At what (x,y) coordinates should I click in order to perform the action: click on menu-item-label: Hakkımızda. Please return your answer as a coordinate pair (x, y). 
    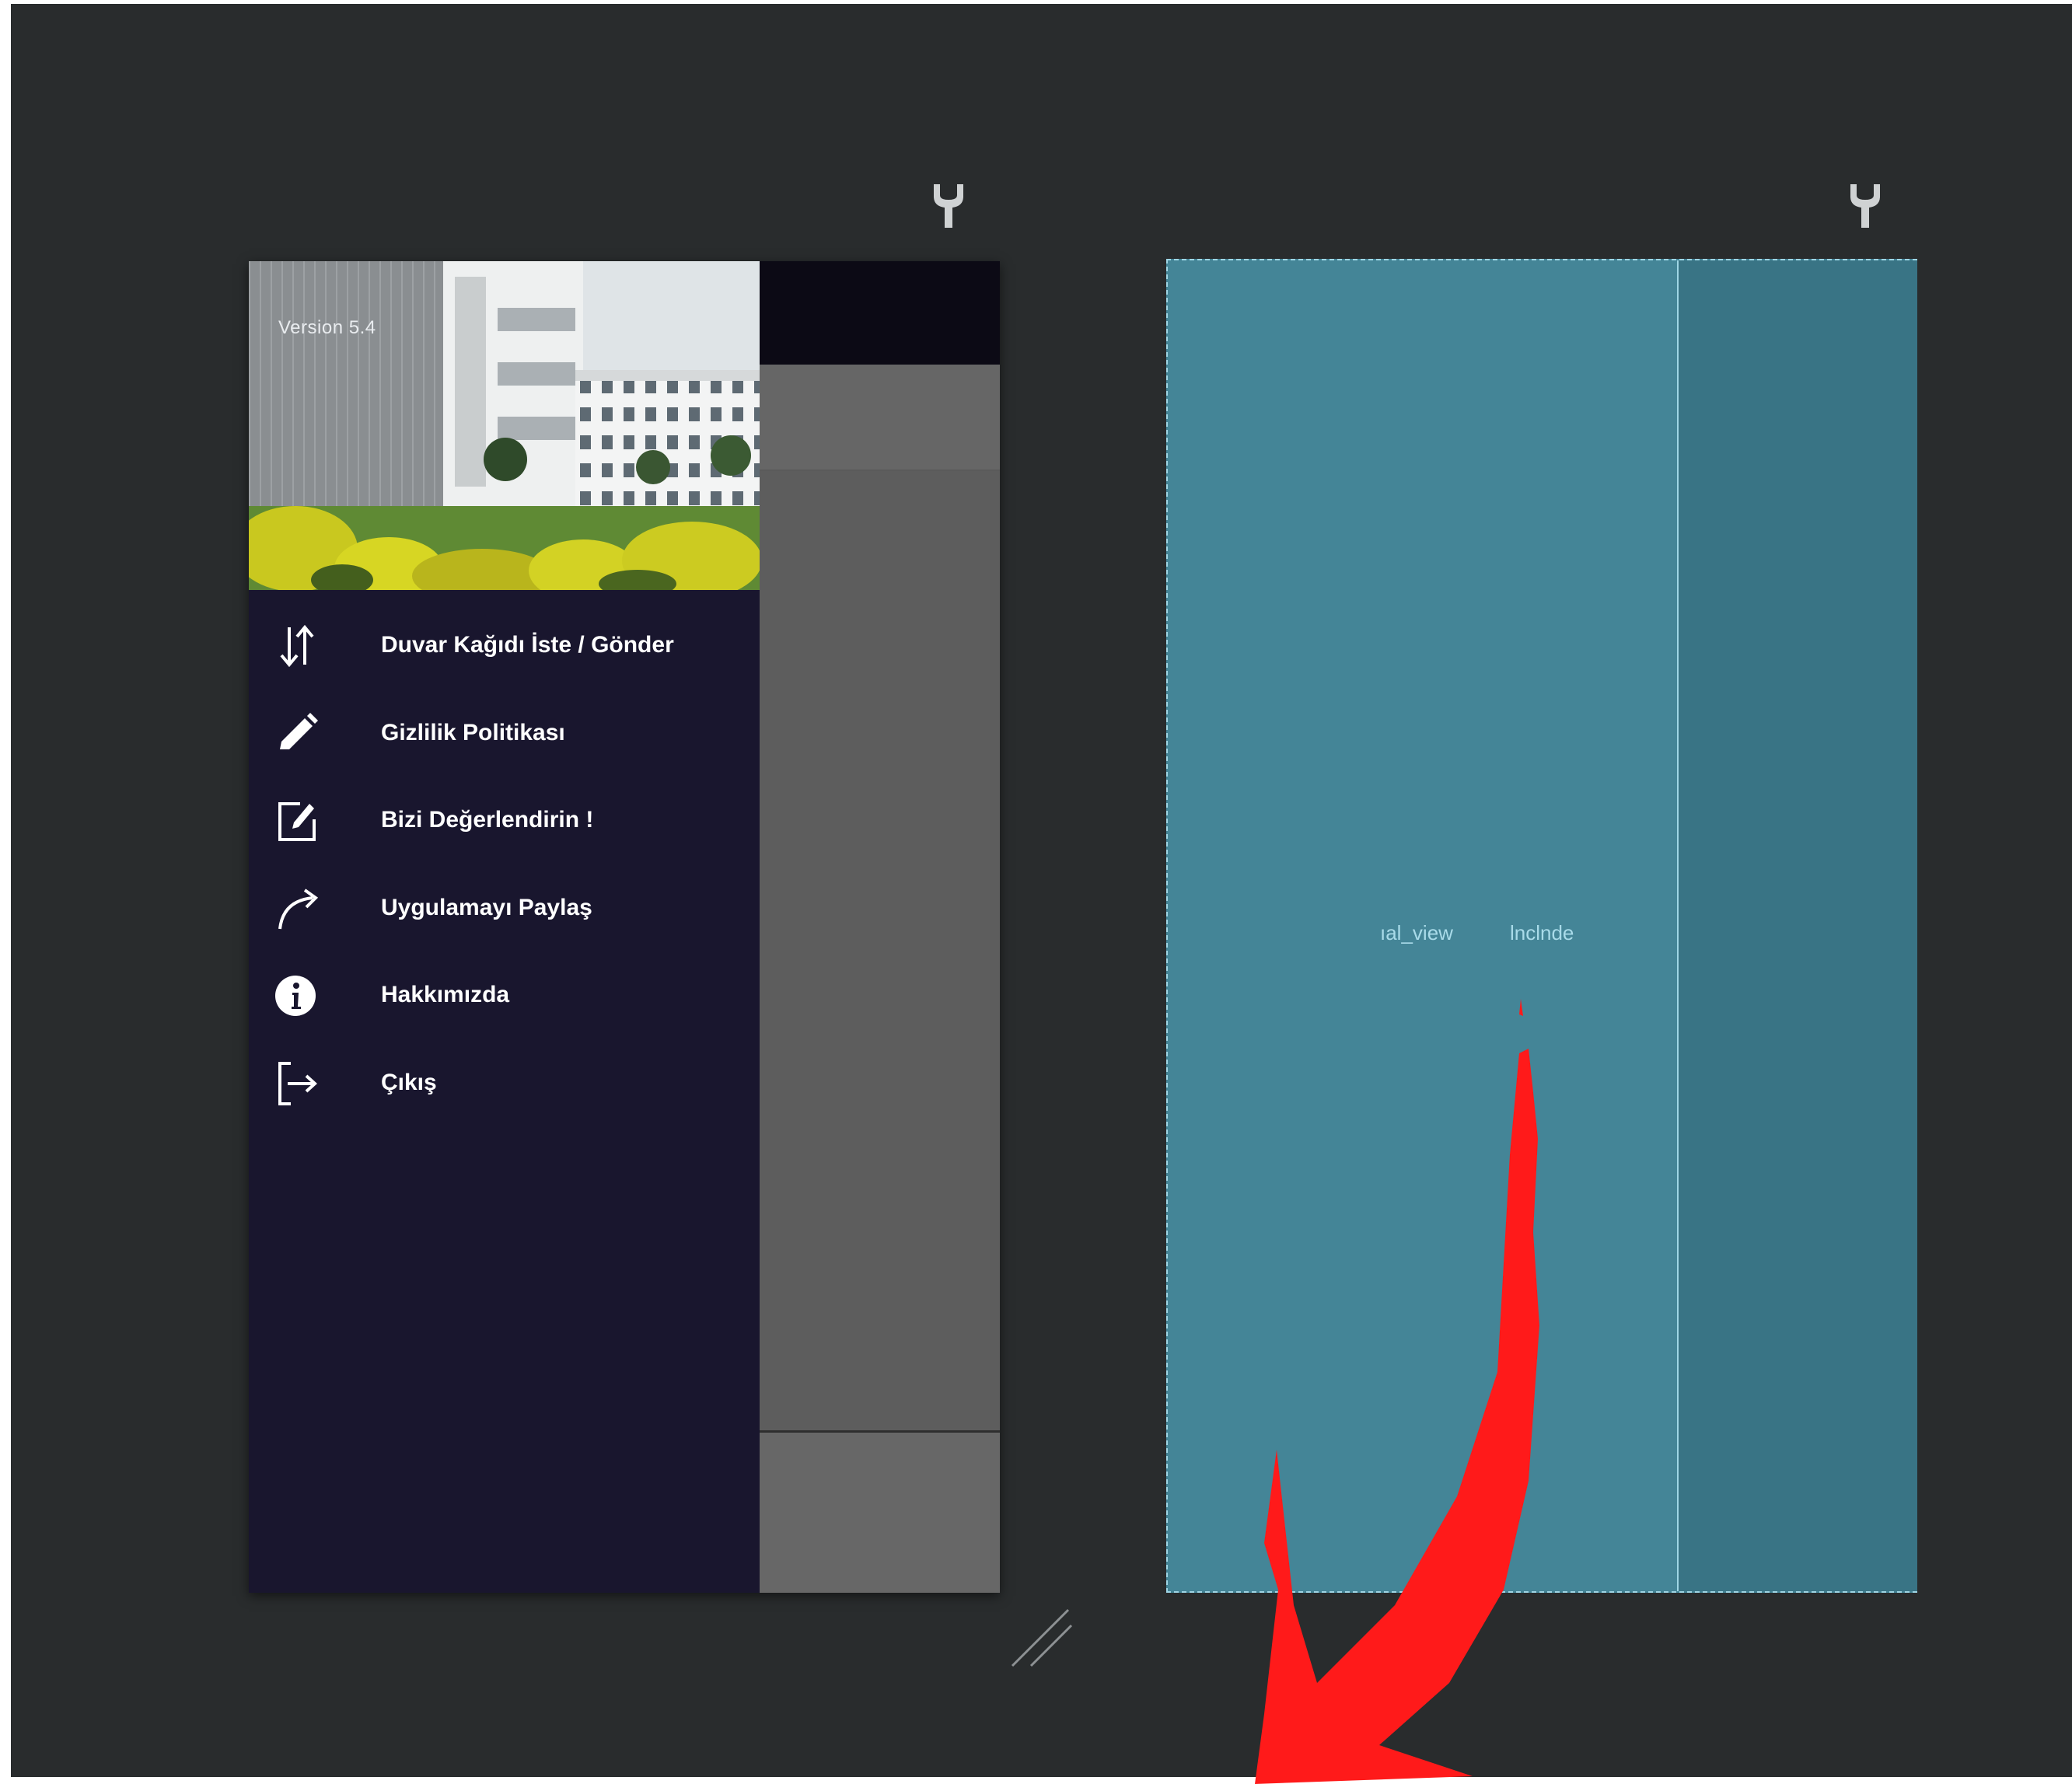
    Looking at the image, I should click on (445, 995).